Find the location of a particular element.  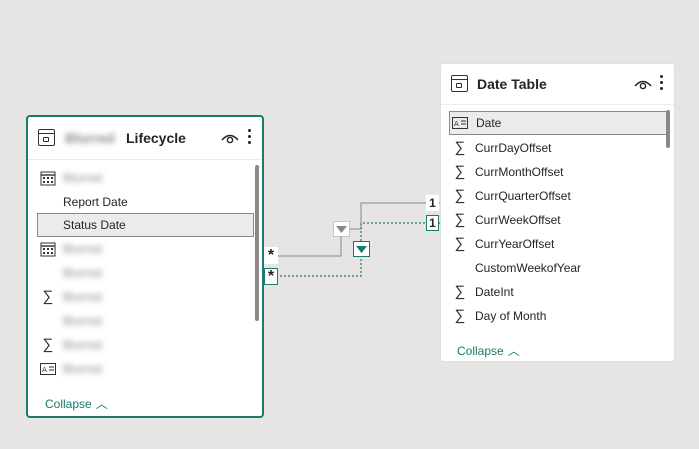

table-title: Date Table is located at coordinates (512, 84).